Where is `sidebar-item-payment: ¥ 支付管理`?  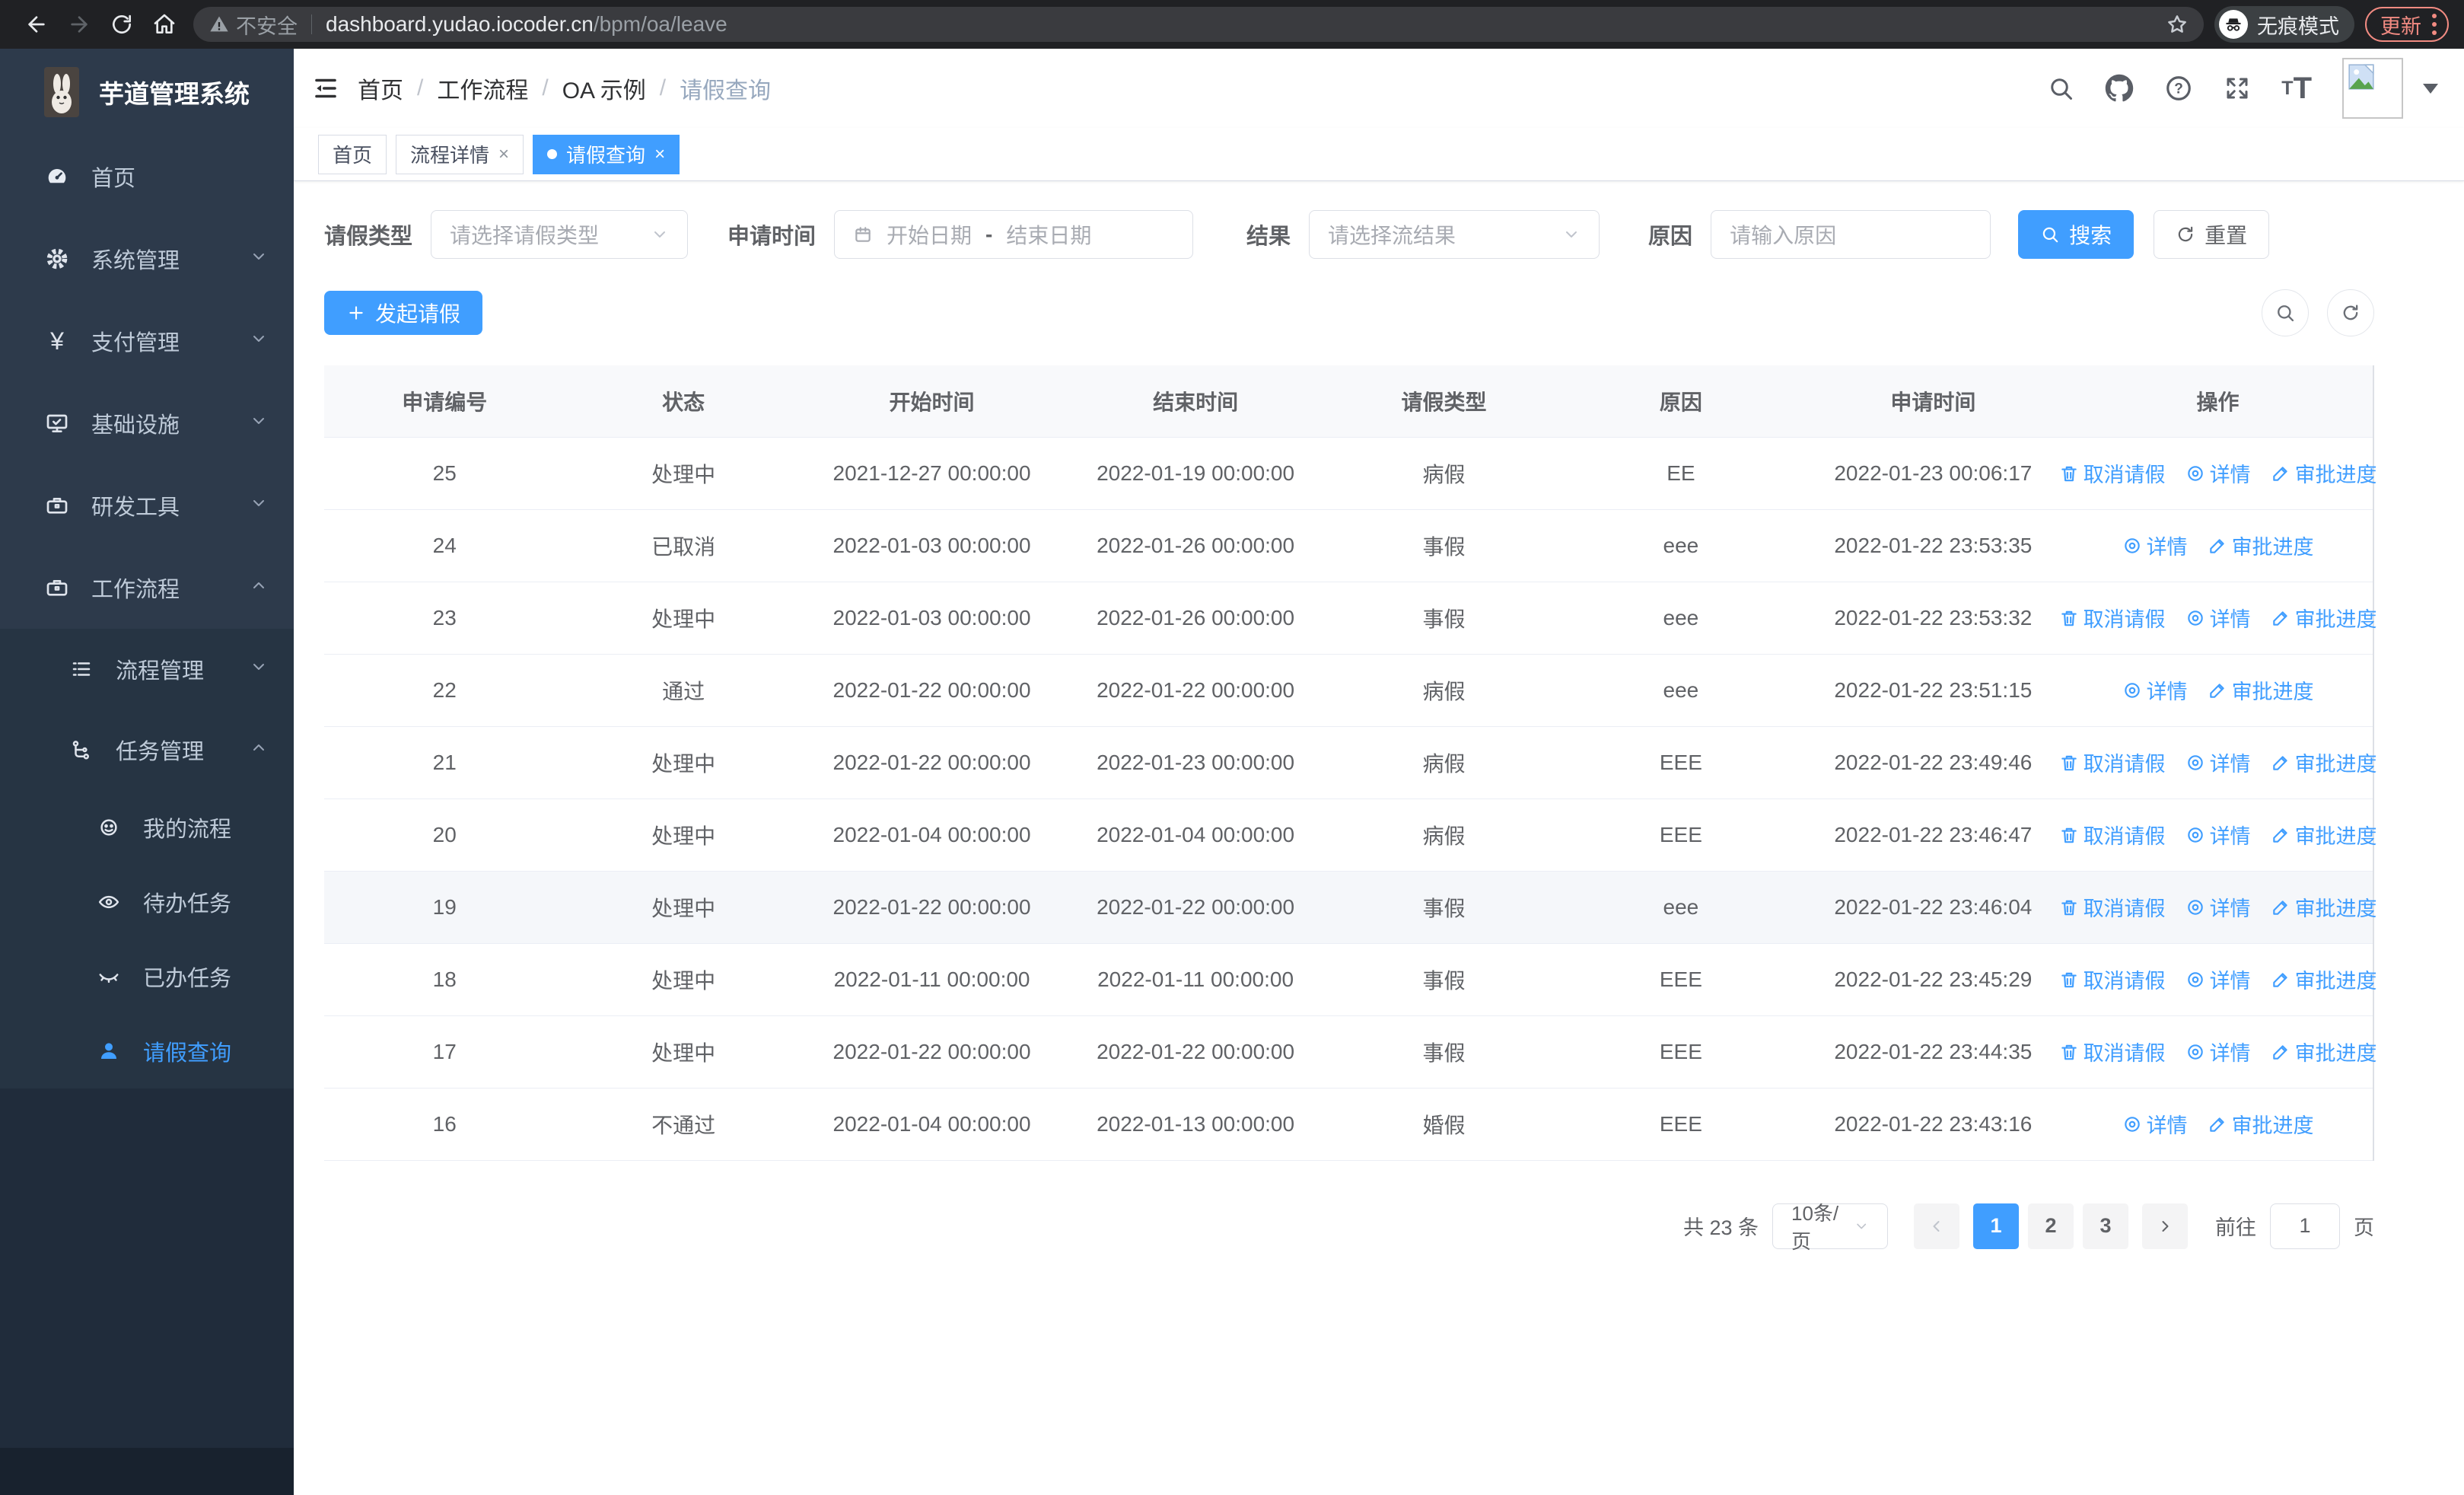
sidebar-item-payment: ¥ 支付管理 is located at coordinates (147, 341).